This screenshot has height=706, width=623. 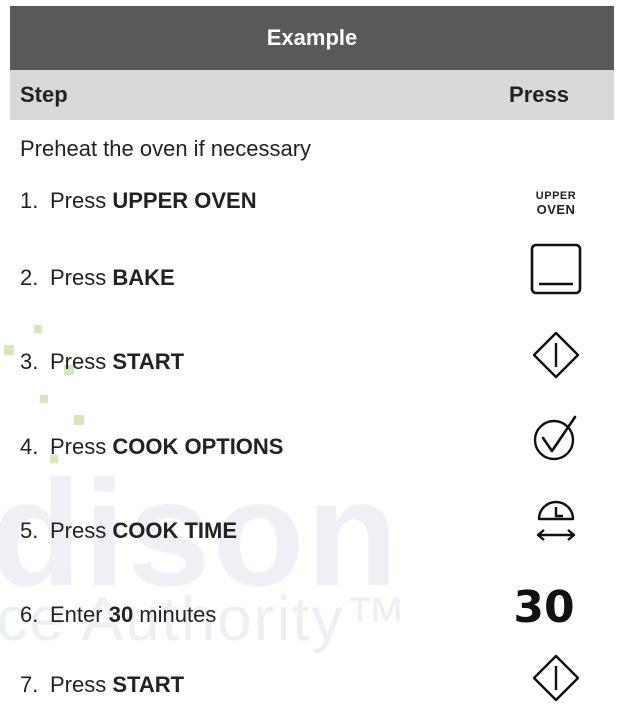 I want to click on press-column-header: Press, so click(x=539, y=94).